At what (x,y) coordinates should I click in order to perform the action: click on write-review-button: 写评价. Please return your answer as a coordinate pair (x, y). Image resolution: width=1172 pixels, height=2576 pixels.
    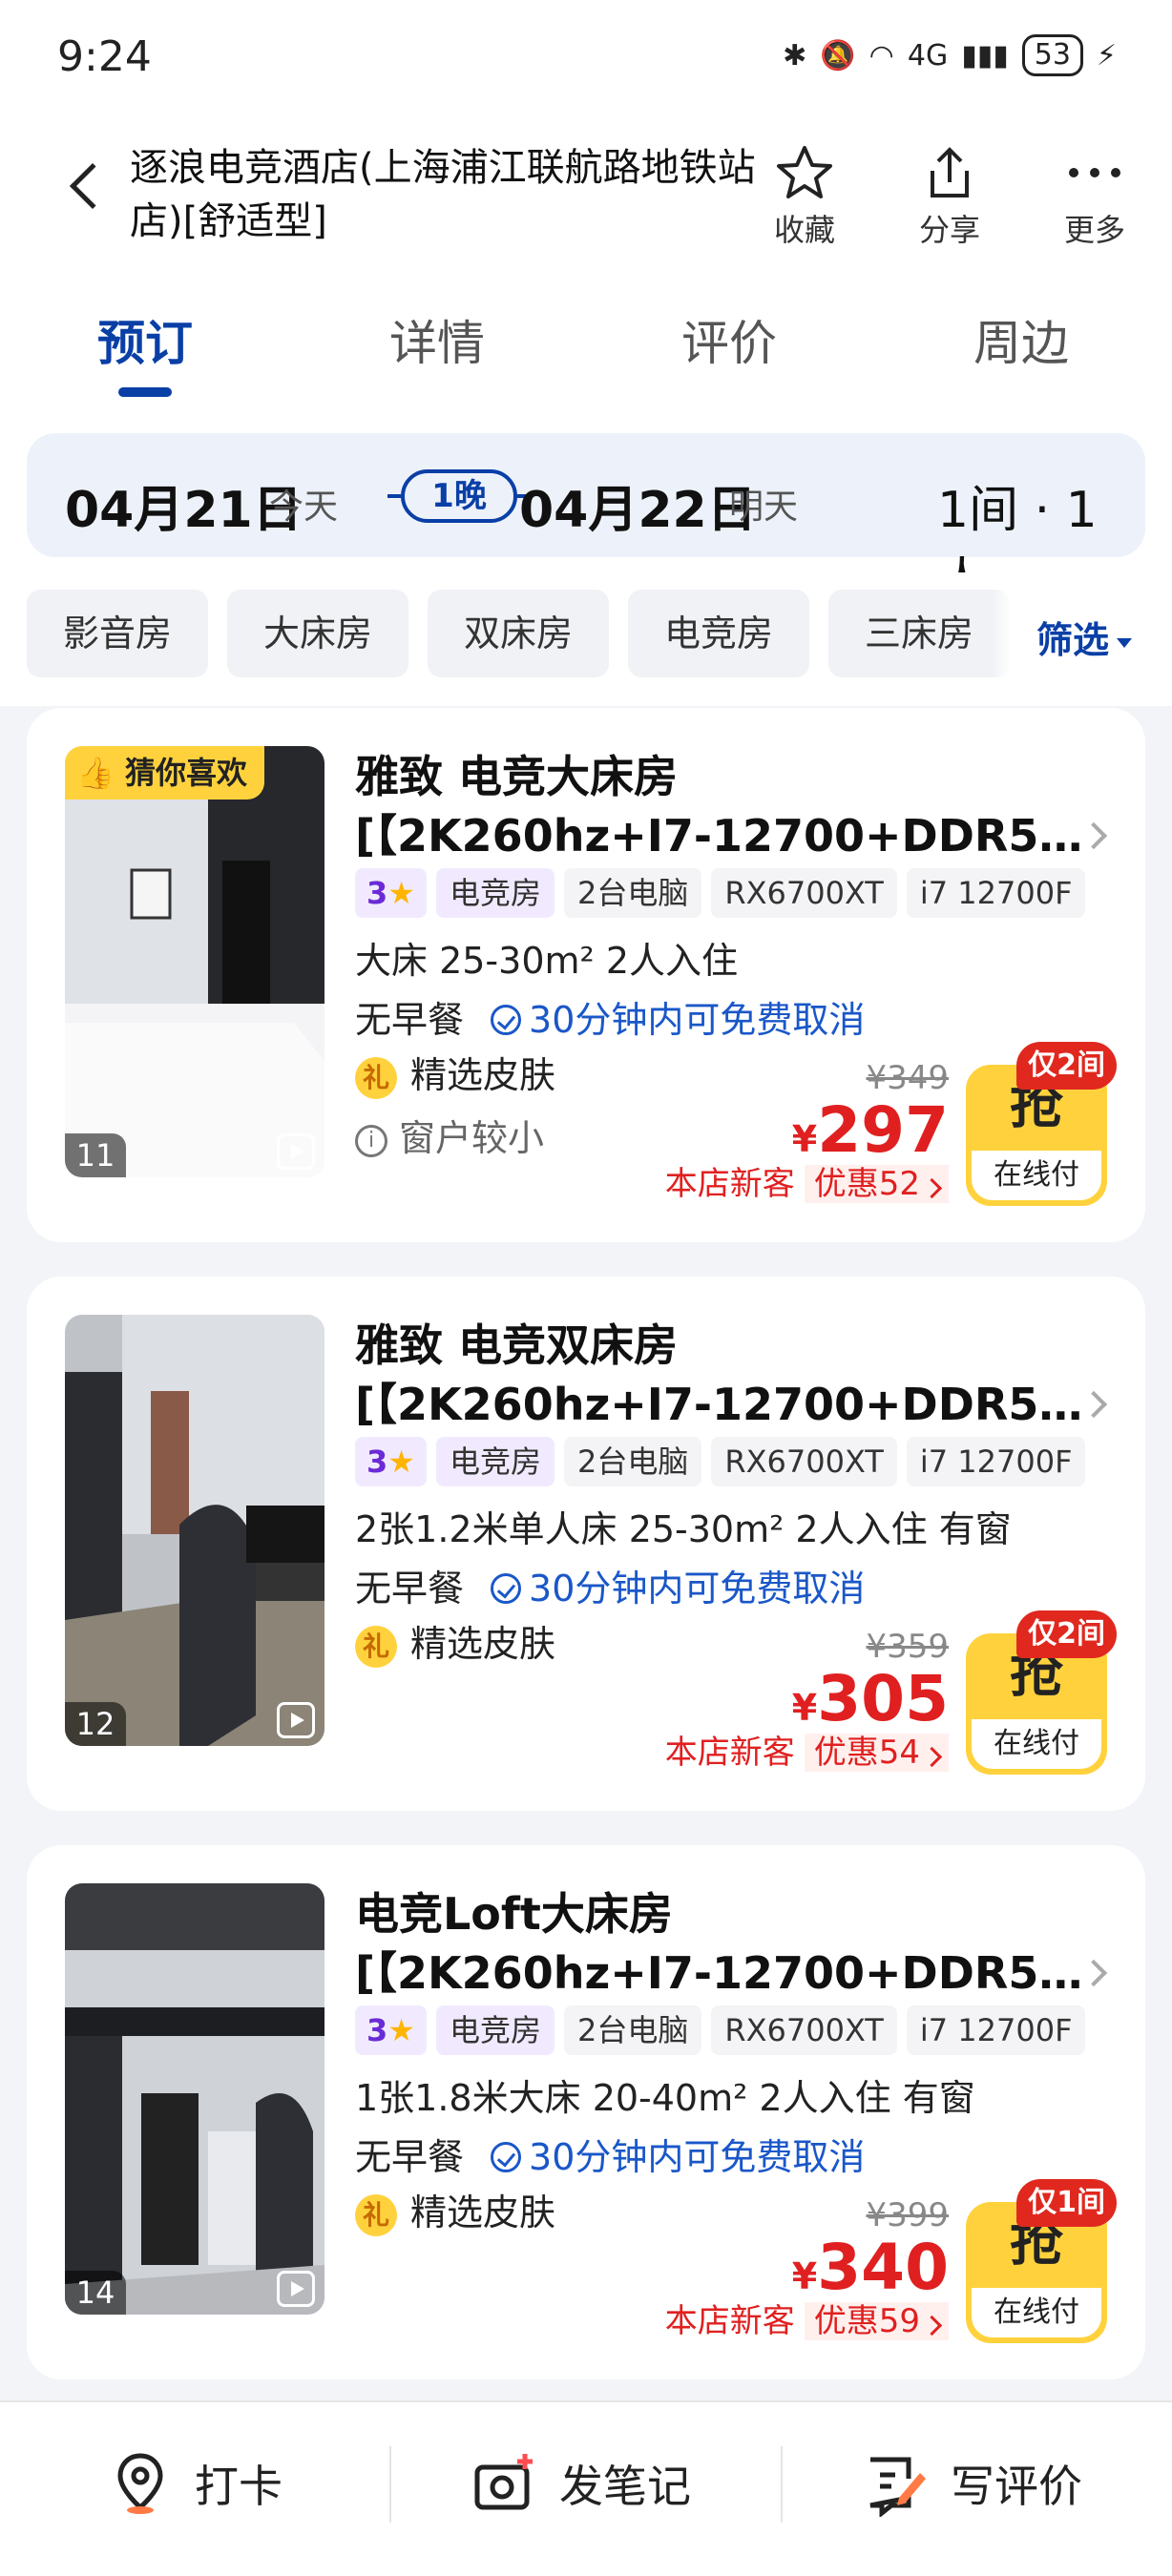
    Looking at the image, I should click on (972, 2483).